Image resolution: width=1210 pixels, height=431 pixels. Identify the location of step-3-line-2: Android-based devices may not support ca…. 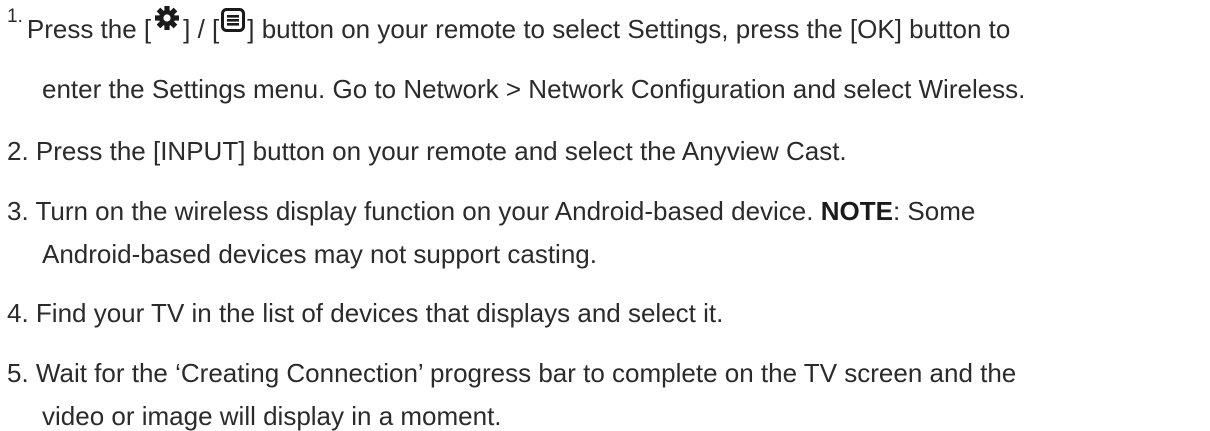
(319, 254).